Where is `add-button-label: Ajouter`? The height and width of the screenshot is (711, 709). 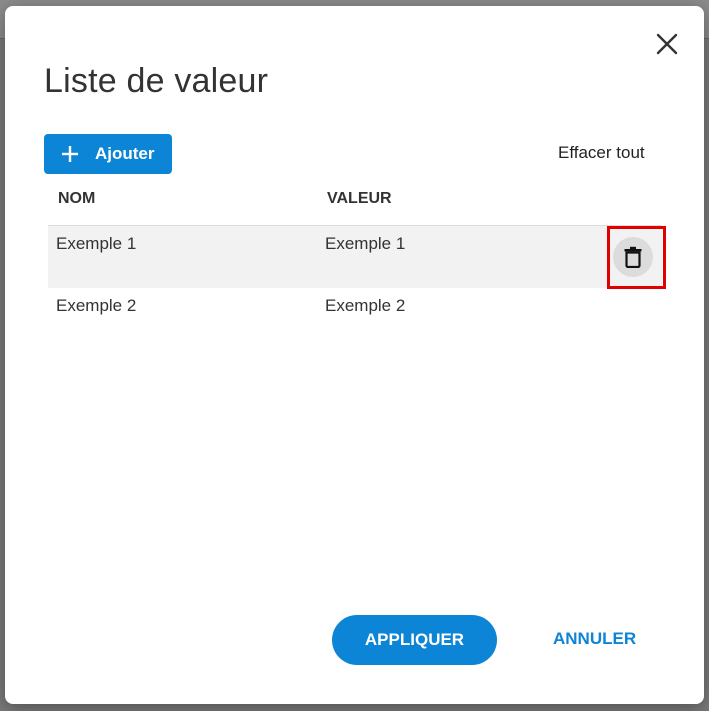
add-button-label: Ajouter is located at coordinates (125, 153).